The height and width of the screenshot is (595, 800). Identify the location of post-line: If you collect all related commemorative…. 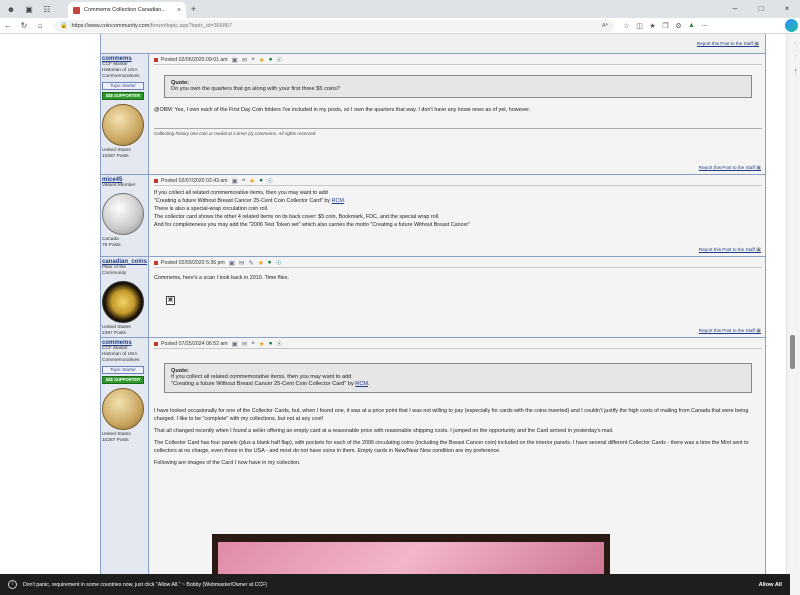
(241, 193).